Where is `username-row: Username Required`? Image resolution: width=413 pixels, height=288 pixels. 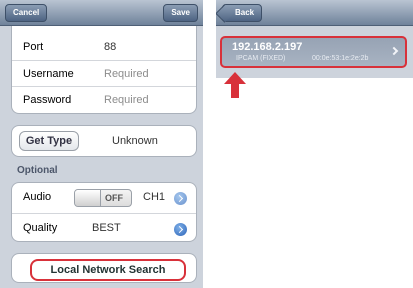 username-row: Username Required is located at coordinates (104, 73).